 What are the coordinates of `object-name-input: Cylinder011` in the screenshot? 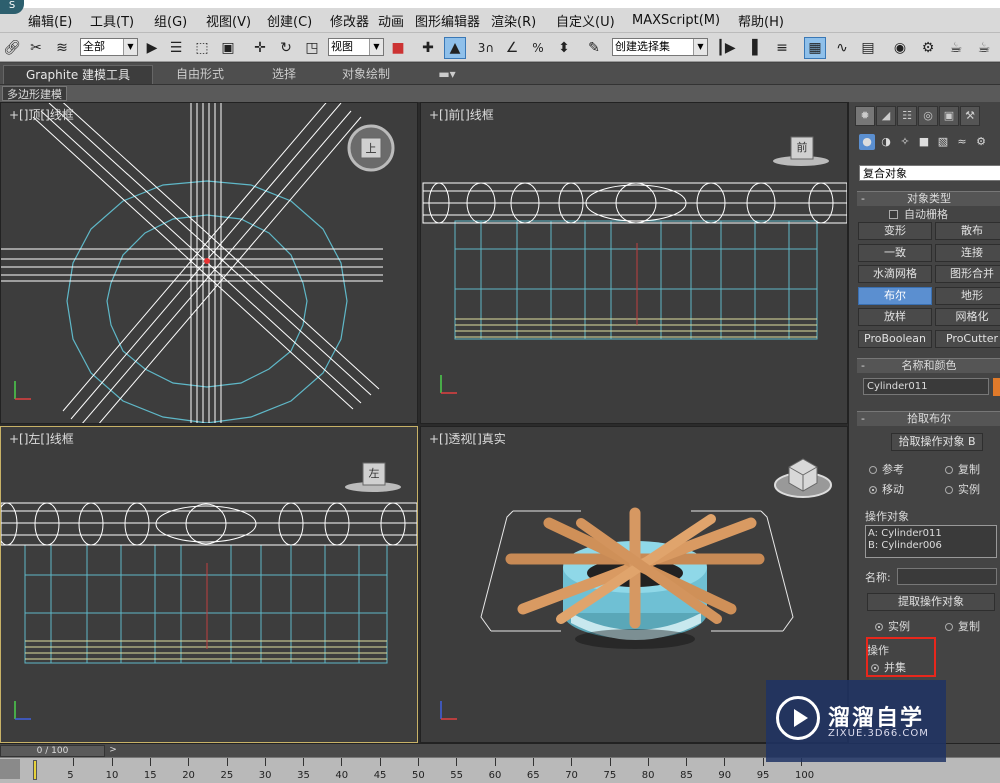 It's located at (926, 386).